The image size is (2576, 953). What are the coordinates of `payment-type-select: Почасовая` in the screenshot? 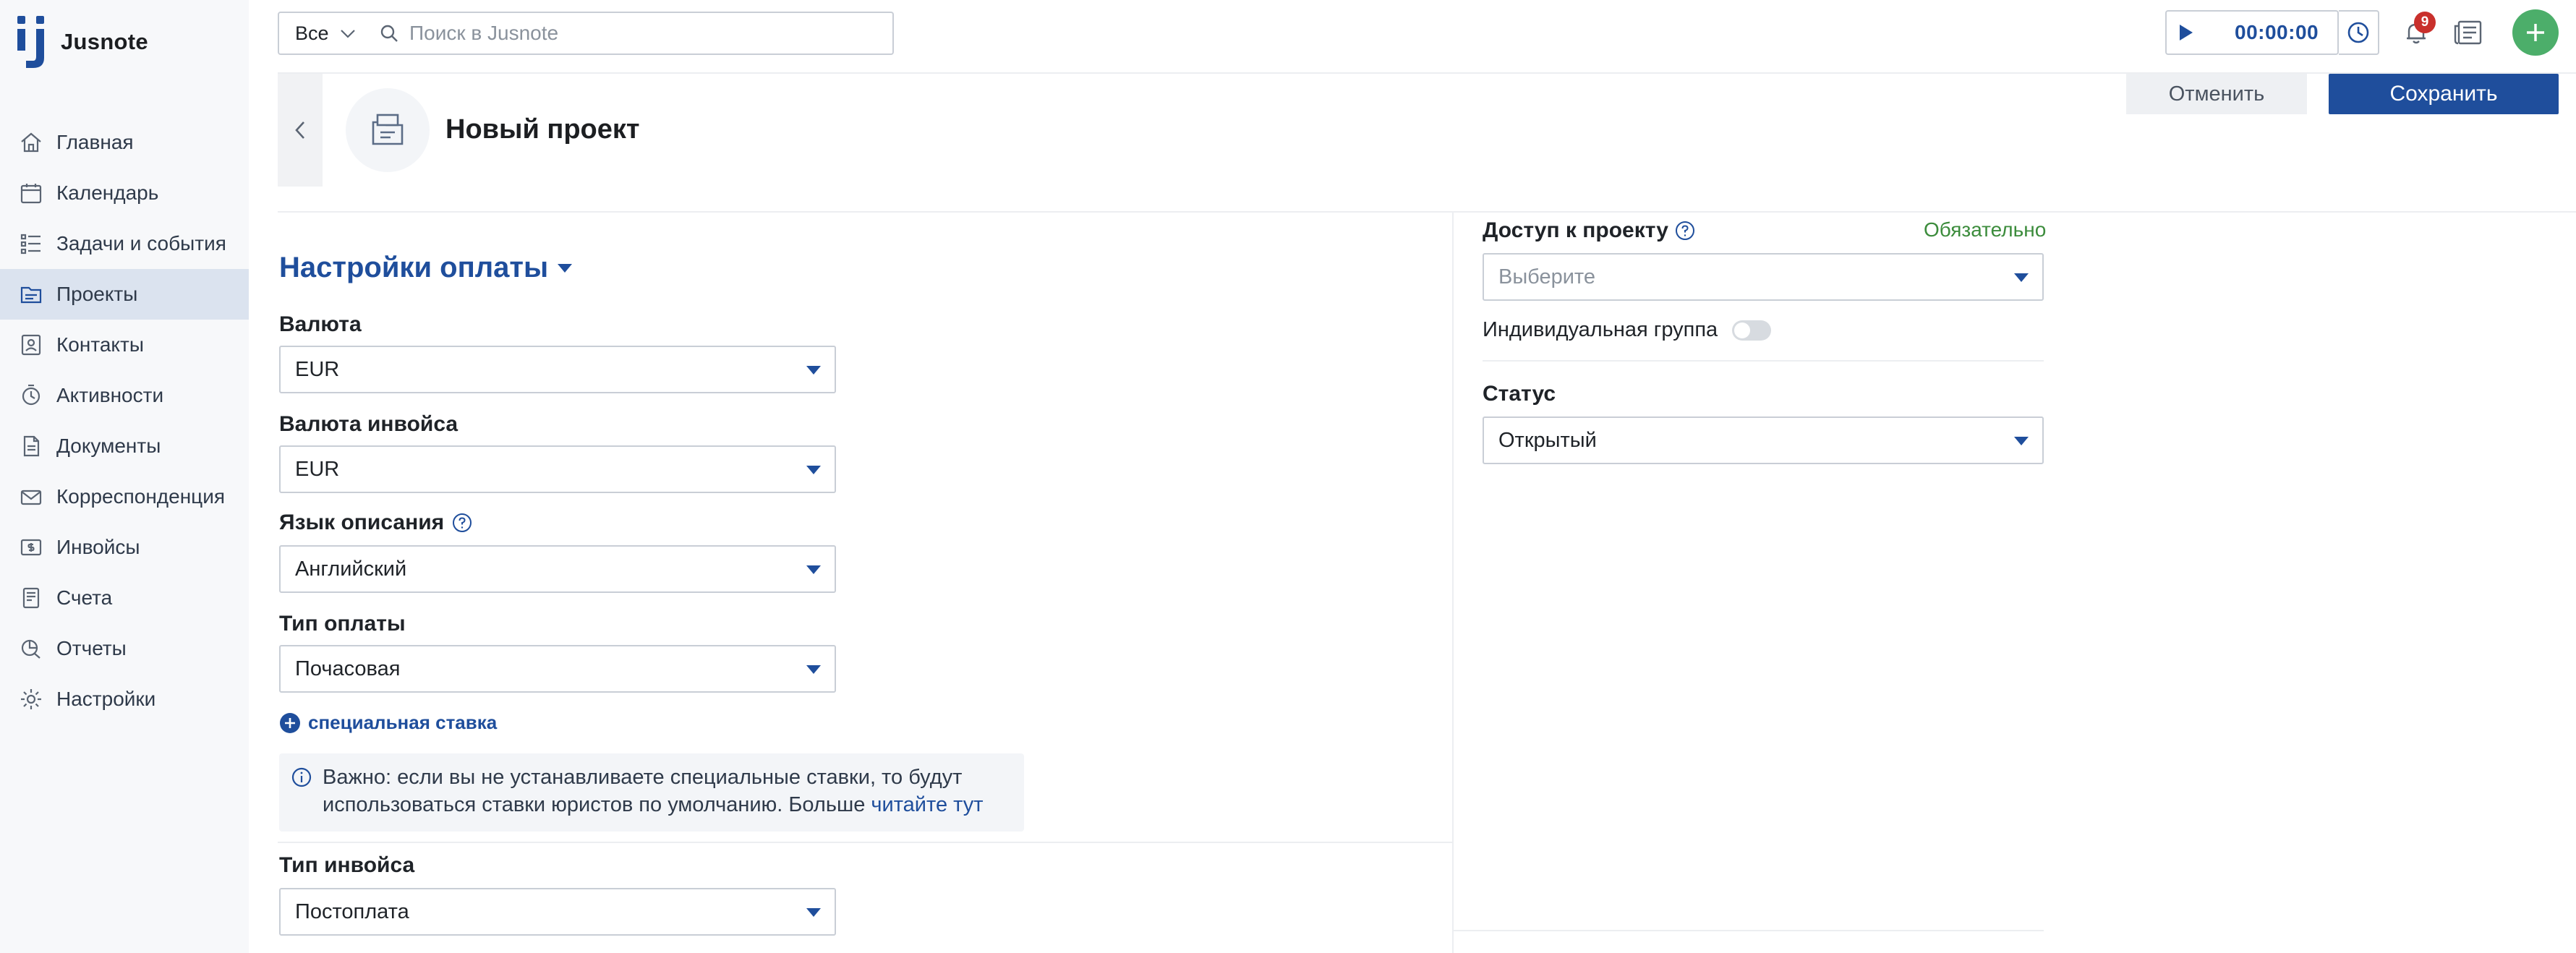 It's located at (557, 669).